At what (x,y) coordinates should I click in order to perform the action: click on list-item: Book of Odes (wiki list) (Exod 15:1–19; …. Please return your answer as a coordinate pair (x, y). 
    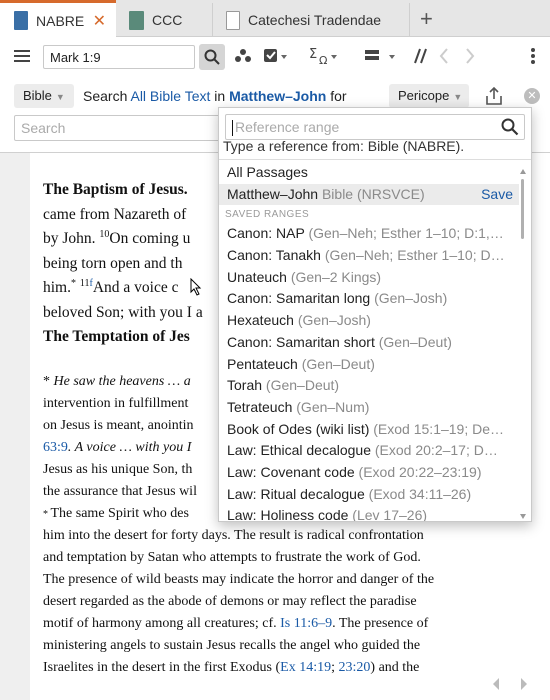
    Looking at the image, I should click on (369, 430).